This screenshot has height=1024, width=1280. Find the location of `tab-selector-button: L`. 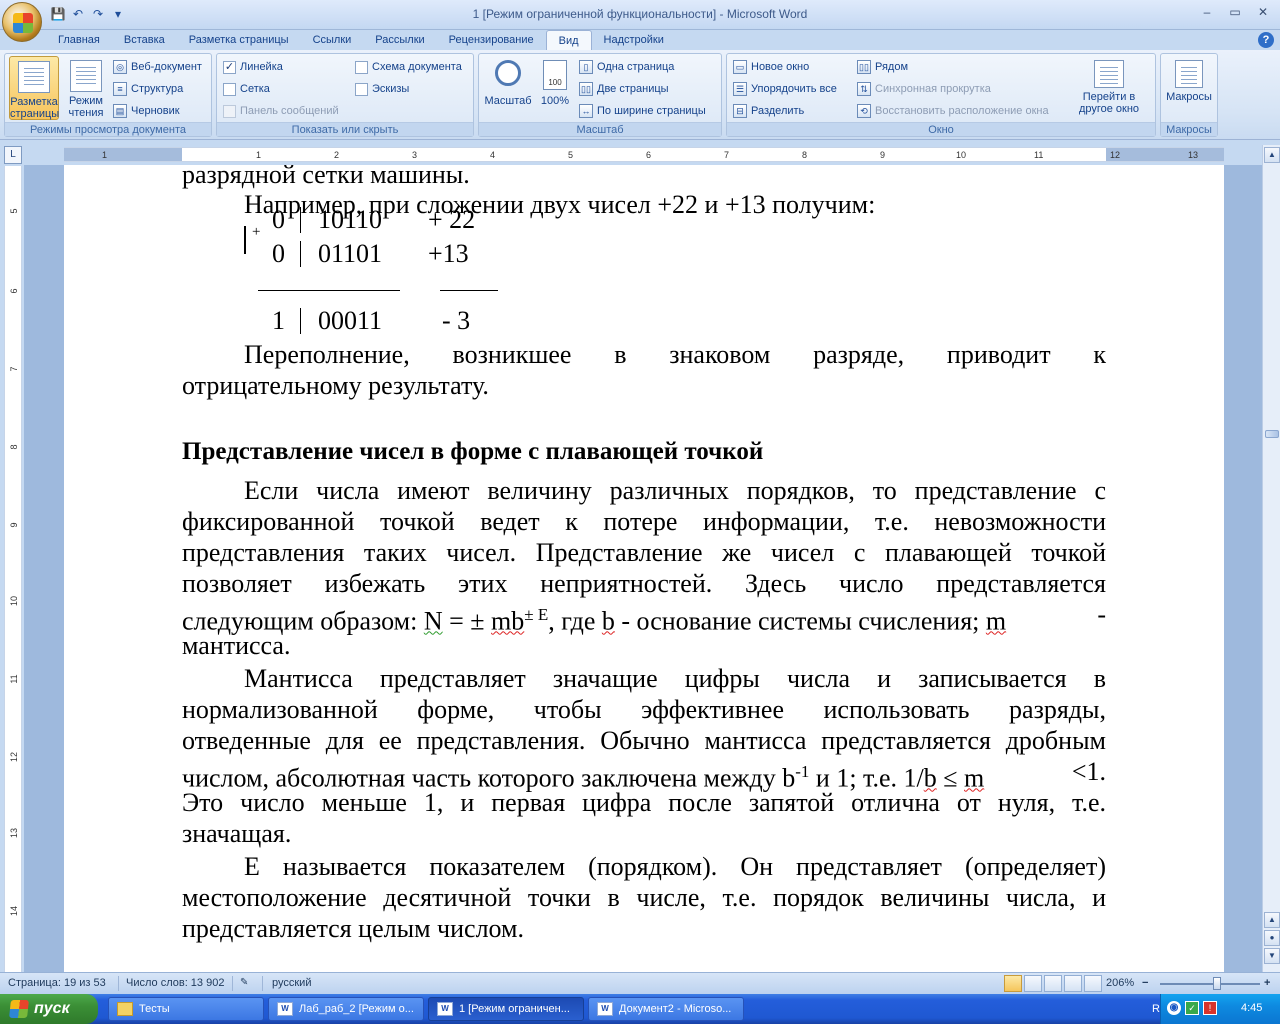

tab-selector-button: L is located at coordinates (13, 155).